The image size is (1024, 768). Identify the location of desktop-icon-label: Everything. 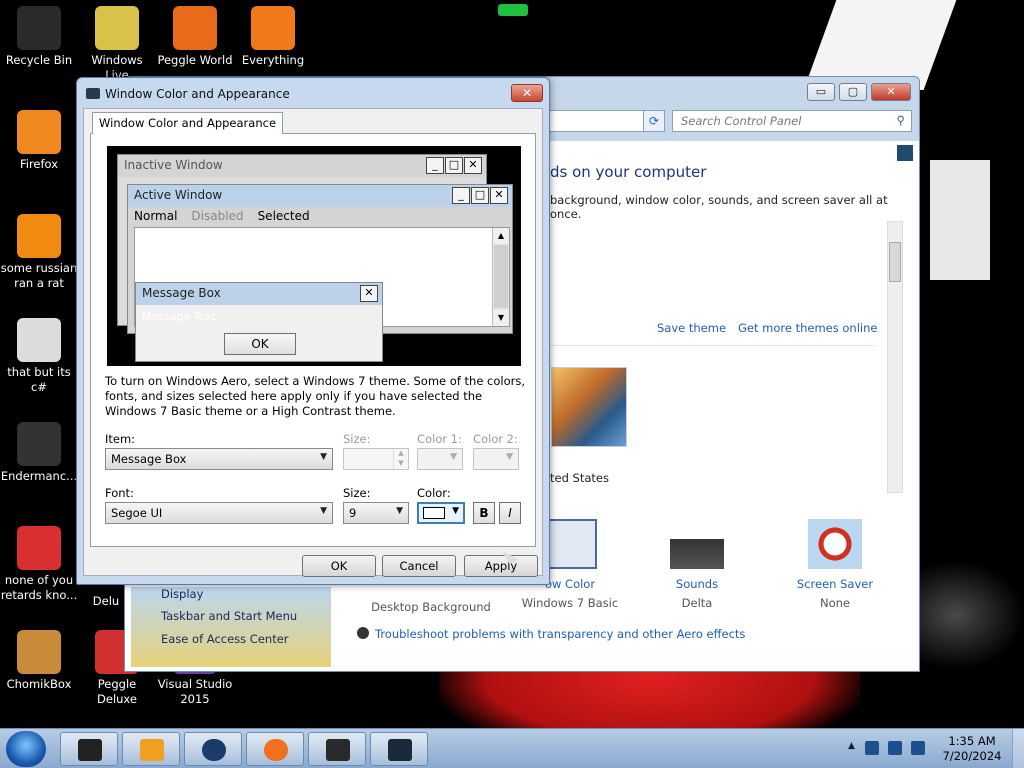
(273, 60).